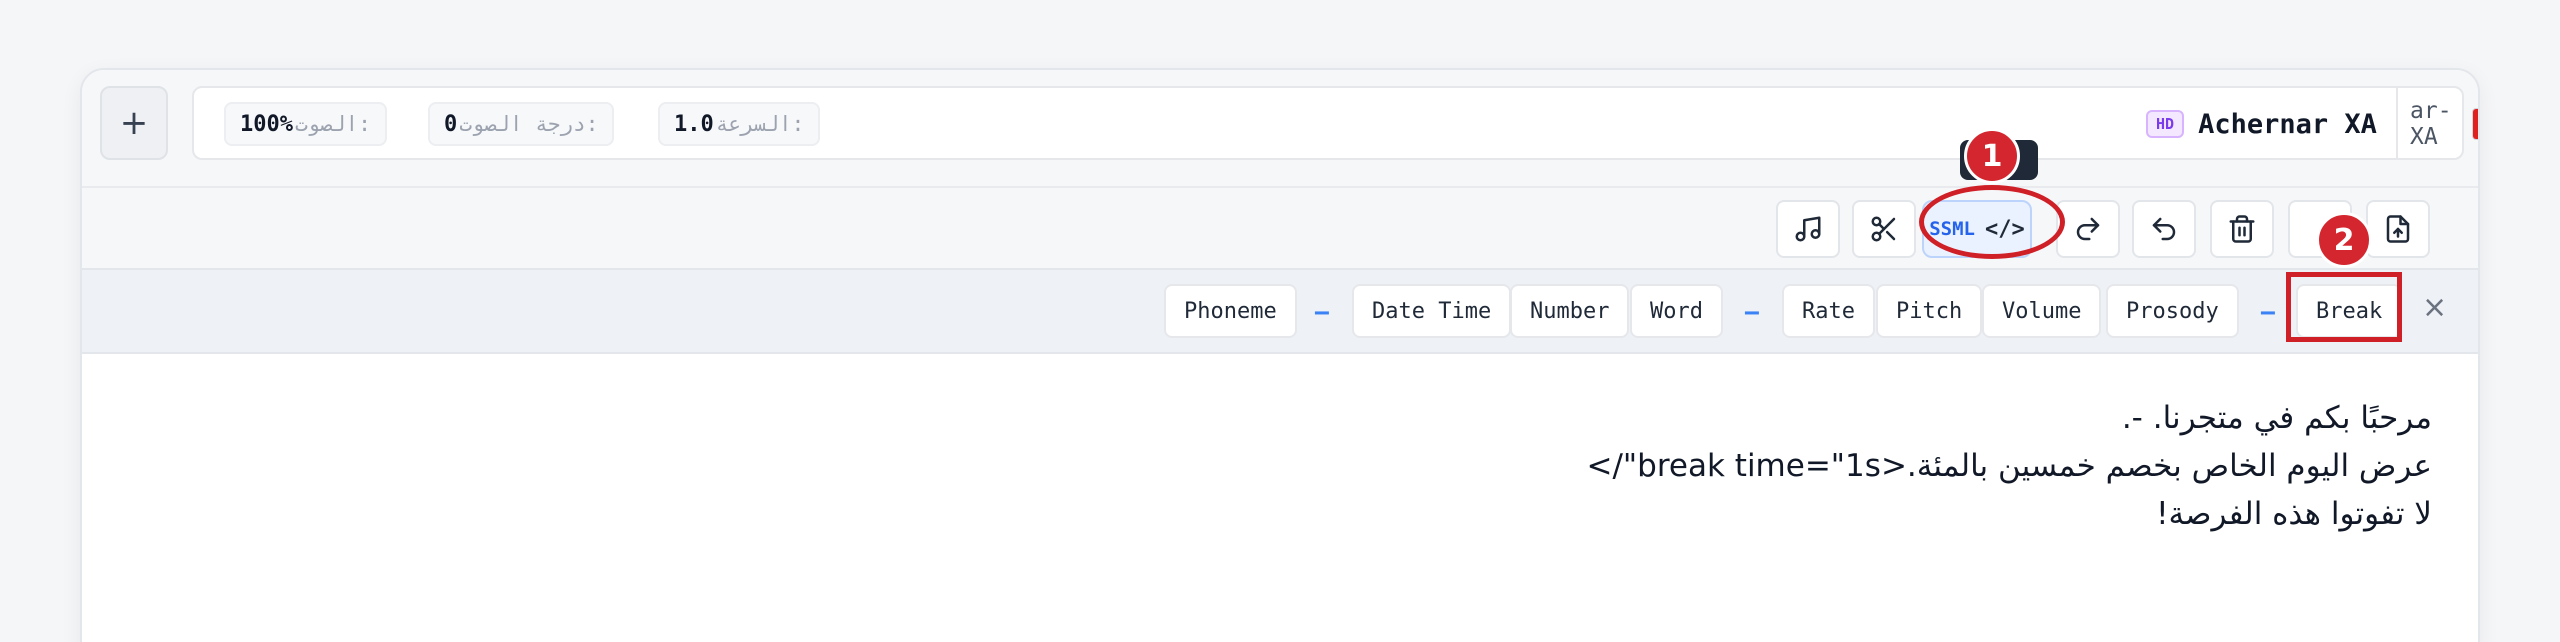 Image resolution: width=2560 pixels, height=642 pixels. I want to click on tag-rate: Rate, so click(1828, 311).